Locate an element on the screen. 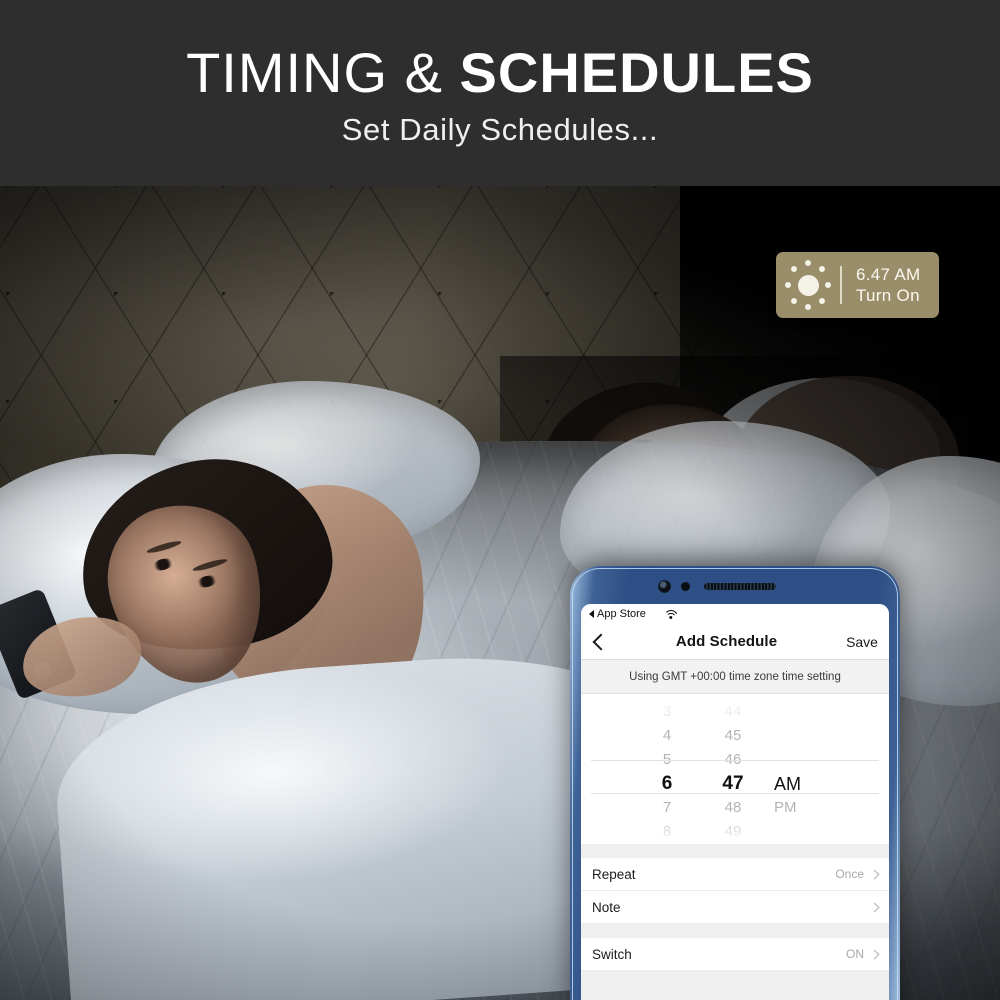 Image resolution: width=1000 pixels, height=1000 pixels. save-button: Save is located at coordinates (862, 642).